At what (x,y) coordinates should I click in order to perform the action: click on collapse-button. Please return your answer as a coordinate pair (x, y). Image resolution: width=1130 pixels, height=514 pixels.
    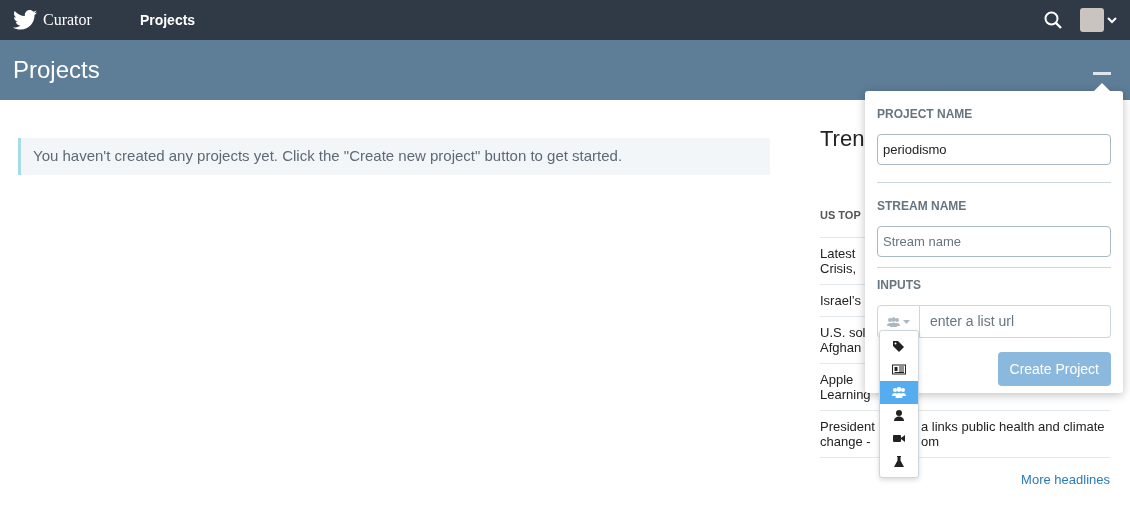
    Looking at the image, I should click on (1102, 73).